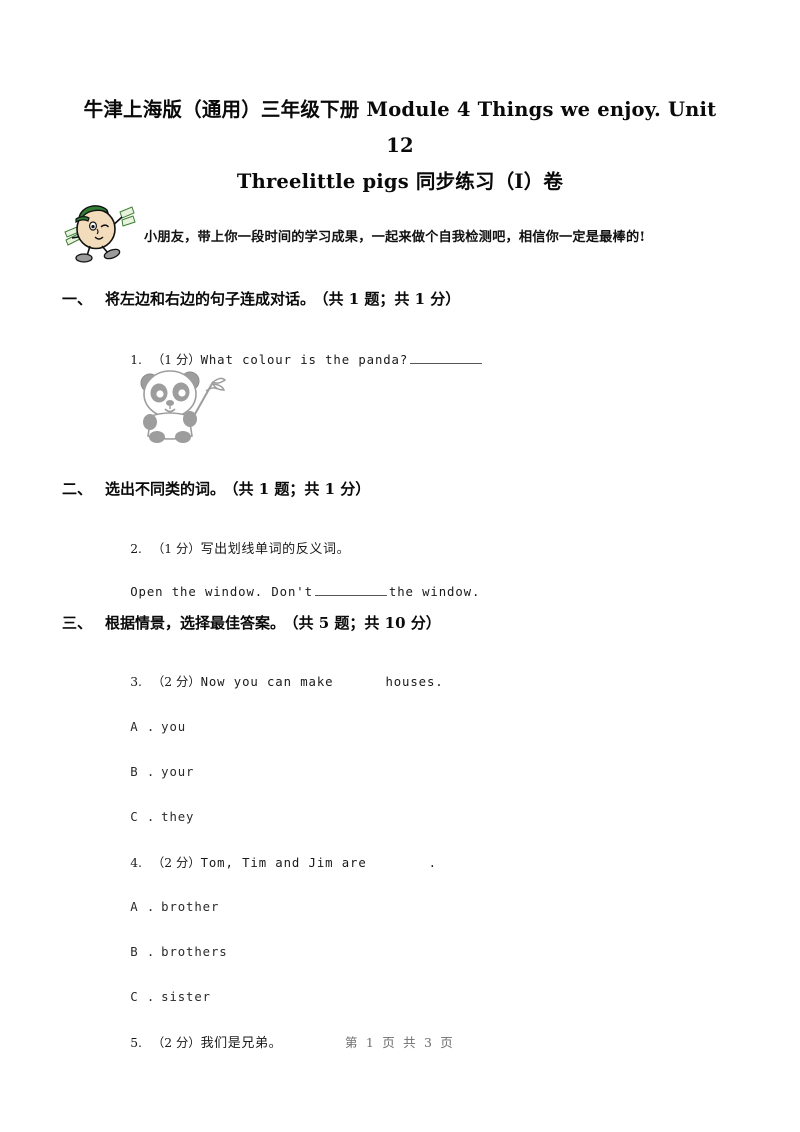  Describe the element at coordinates (434, 592) in the screenshot. I see `question-2-sentence-after: the window.` at that location.